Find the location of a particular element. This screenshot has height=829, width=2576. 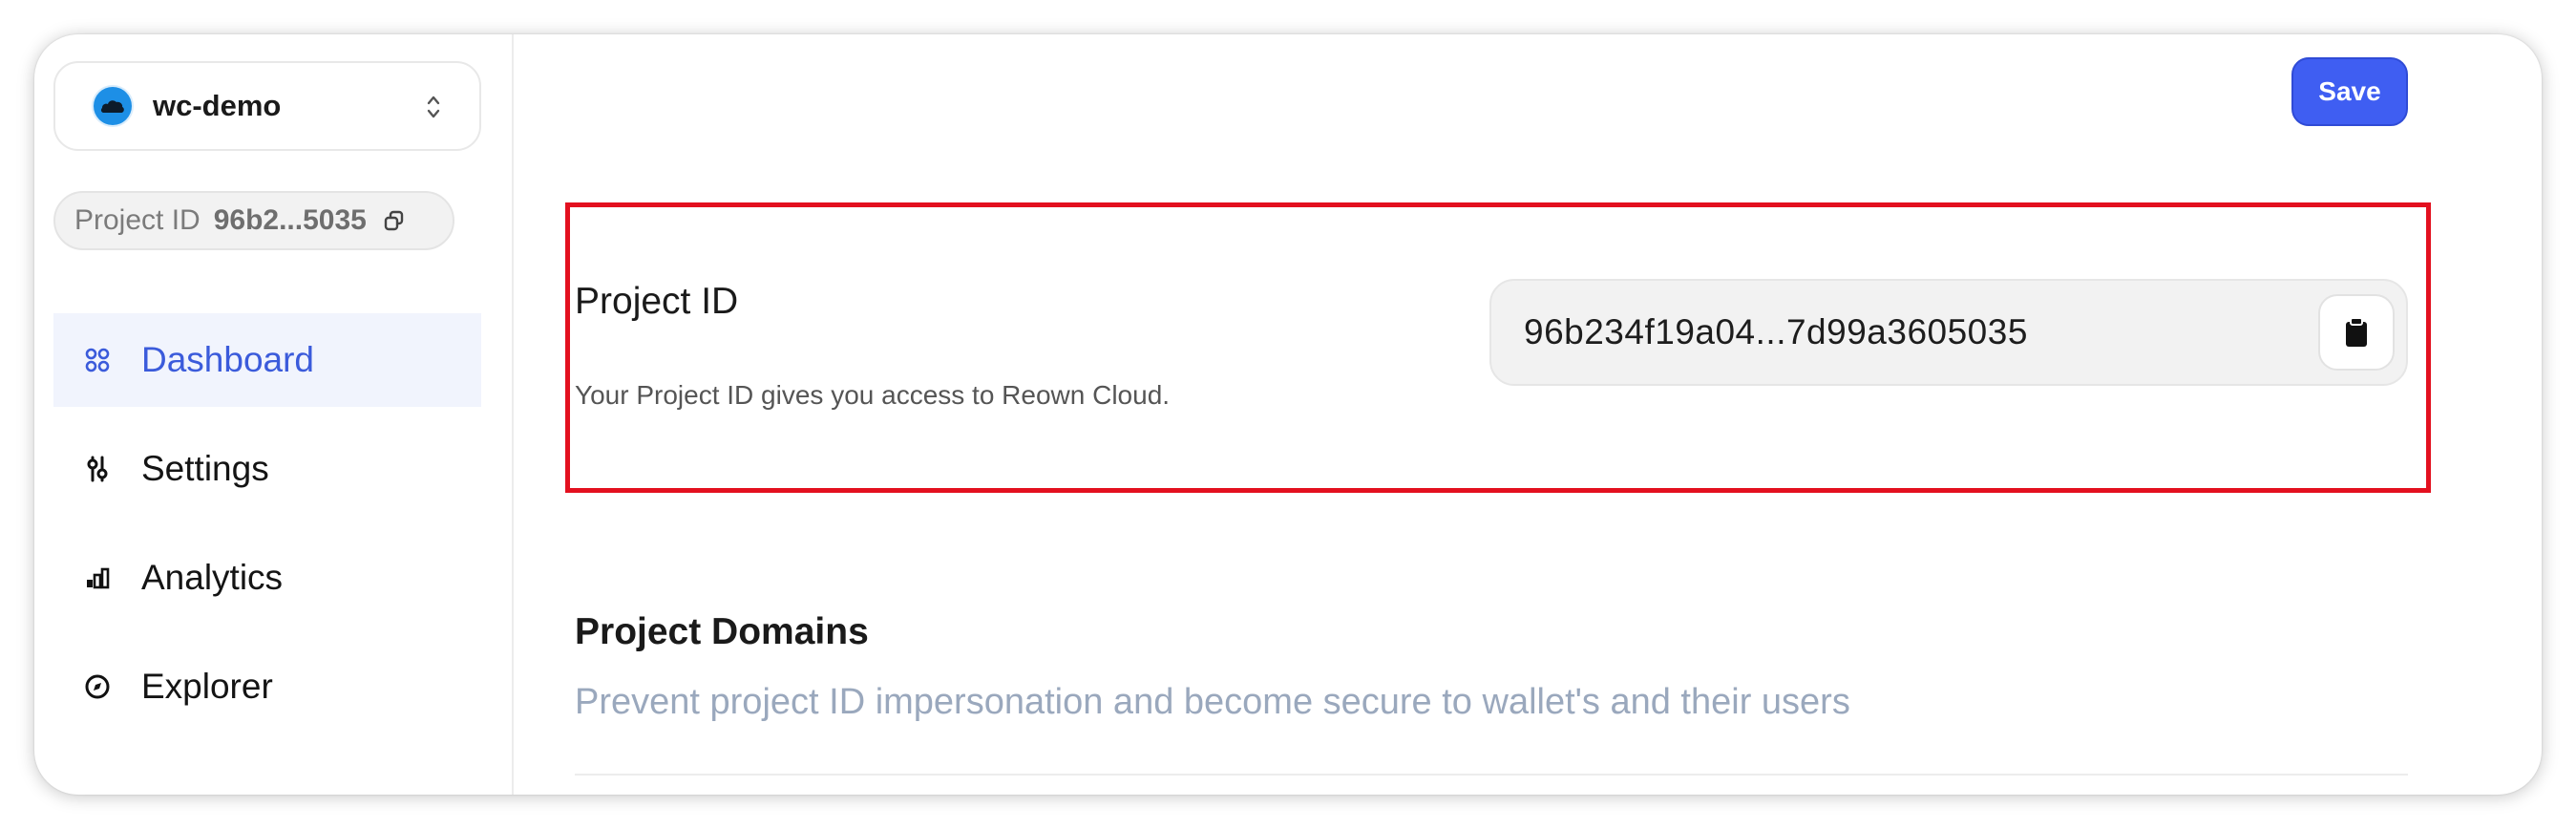

sidebar-item-explorer: Explorer is located at coordinates (267, 686).